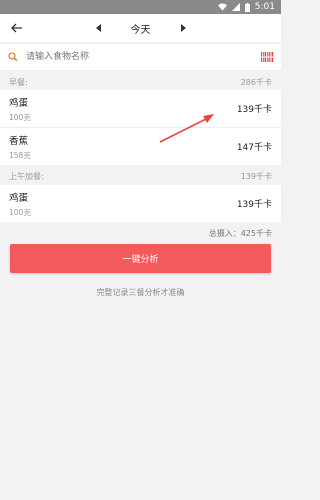  What do you see at coordinates (247, 7) in the screenshot?
I see `battery-icon` at bounding box center [247, 7].